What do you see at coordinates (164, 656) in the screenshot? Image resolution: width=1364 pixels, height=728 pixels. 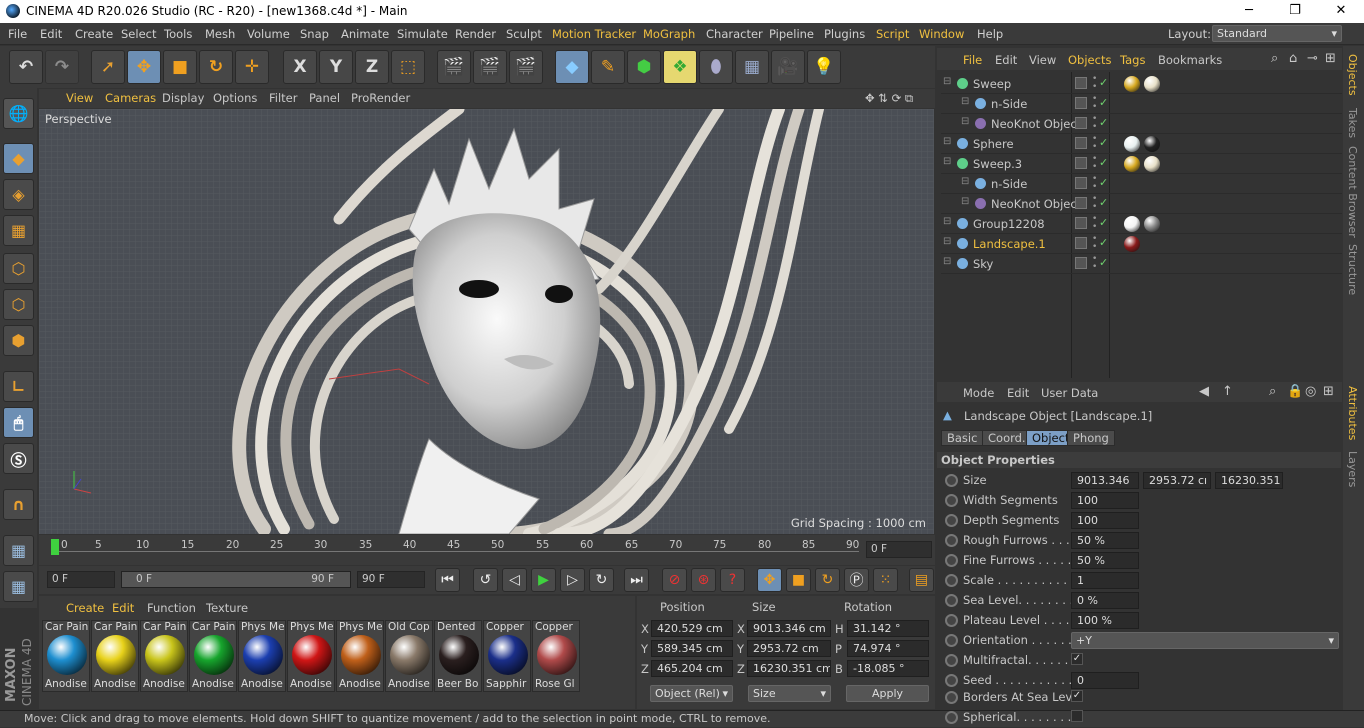 I see `material-swatch: Car Pain Anodise` at bounding box center [164, 656].